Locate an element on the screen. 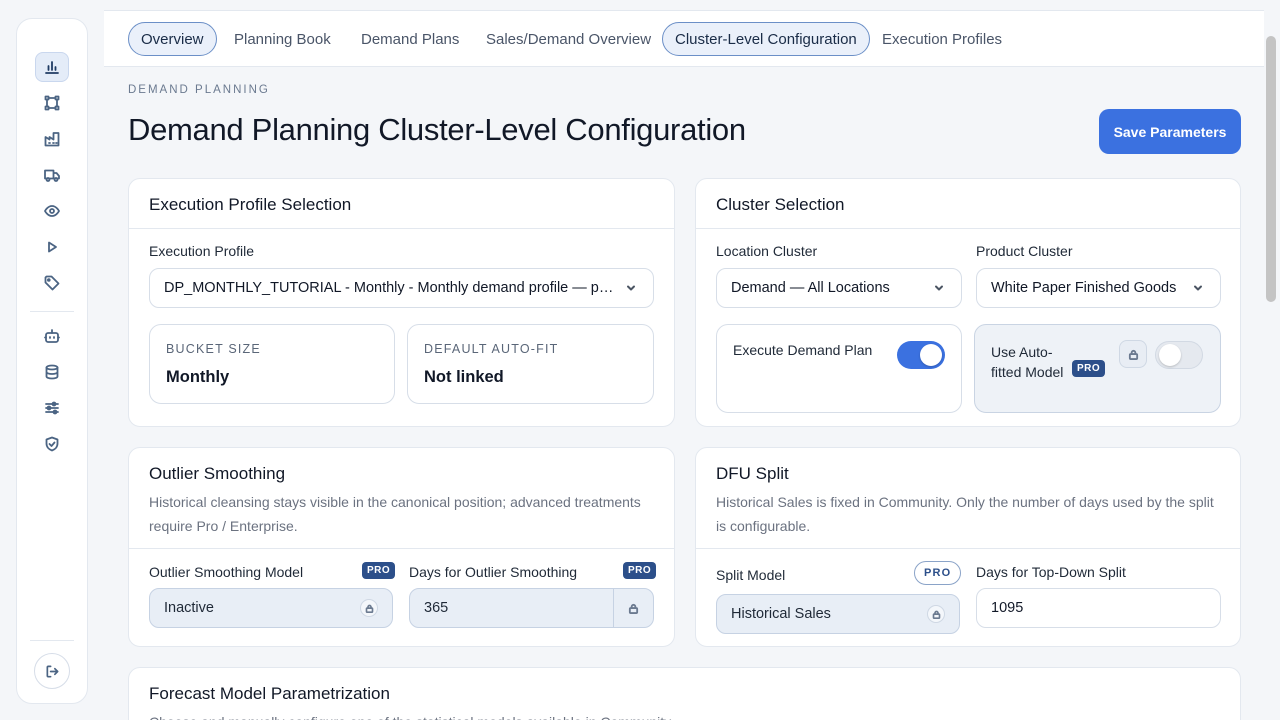 The width and height of the screenshot is (1280, 720). default-autofit-label: DEFAULT AUTO-FIT is located at coordinates (491, 349).